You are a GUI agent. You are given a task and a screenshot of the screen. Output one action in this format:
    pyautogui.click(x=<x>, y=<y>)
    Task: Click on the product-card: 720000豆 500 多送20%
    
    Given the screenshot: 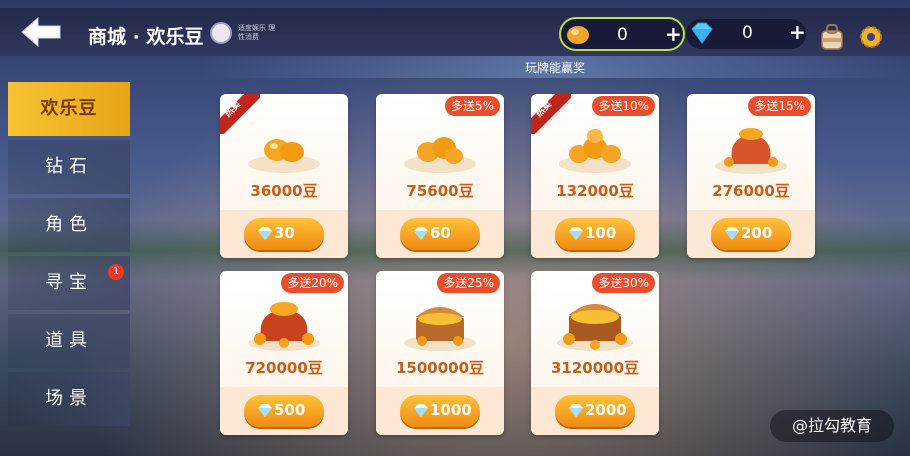 What is the action you would take?
    pyautogui.click(x=284, y=353)
    